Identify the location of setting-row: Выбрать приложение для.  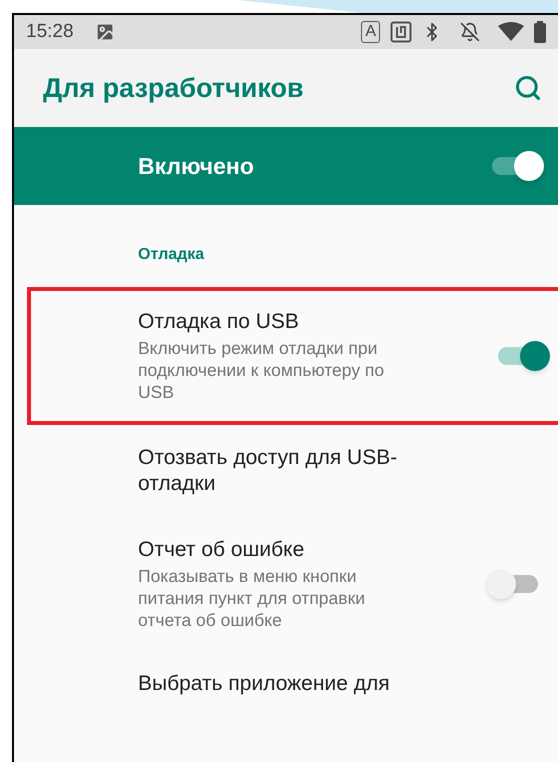
(286, 684).